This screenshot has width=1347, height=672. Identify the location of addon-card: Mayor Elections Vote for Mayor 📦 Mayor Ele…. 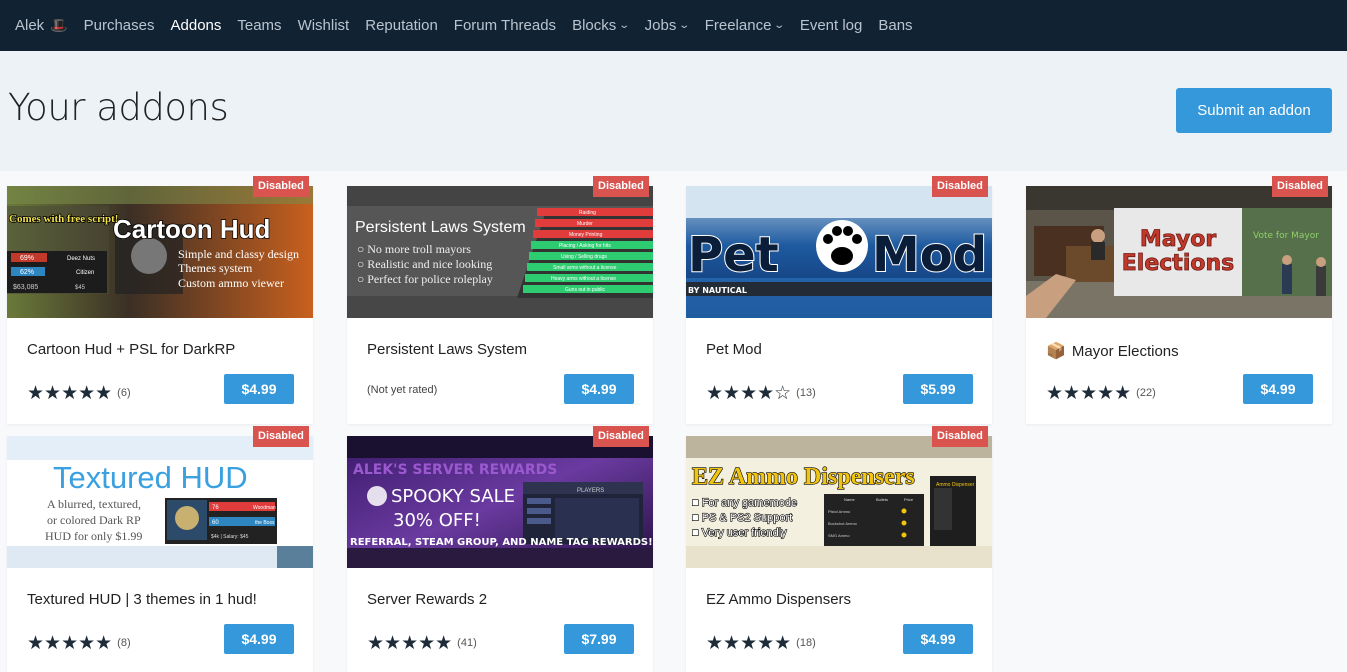
(1179, 305).